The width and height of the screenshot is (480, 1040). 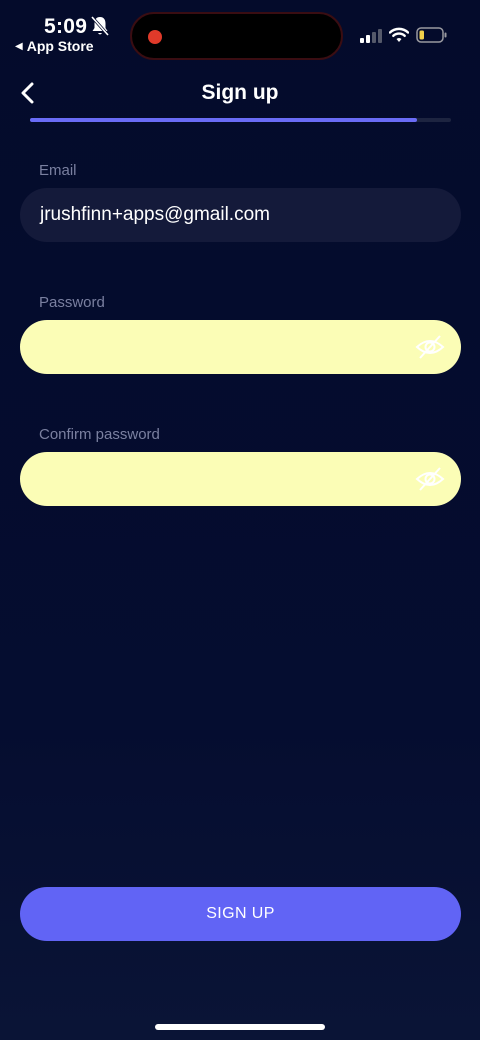 What do you see at coordinates (66, 26) in the screenshot?
I see `status-time: 5:09` at bounding box center [66, 26].